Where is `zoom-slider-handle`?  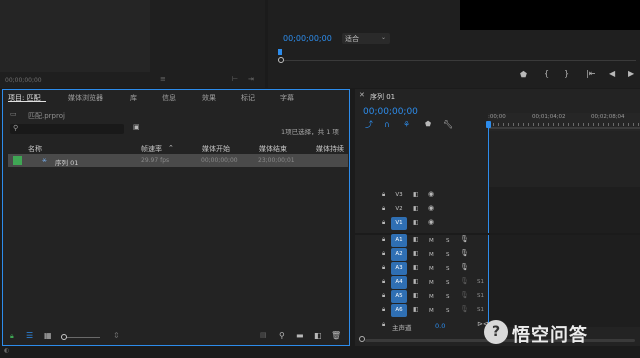 zoom-slider-handle is located at coordinates (64, 337).